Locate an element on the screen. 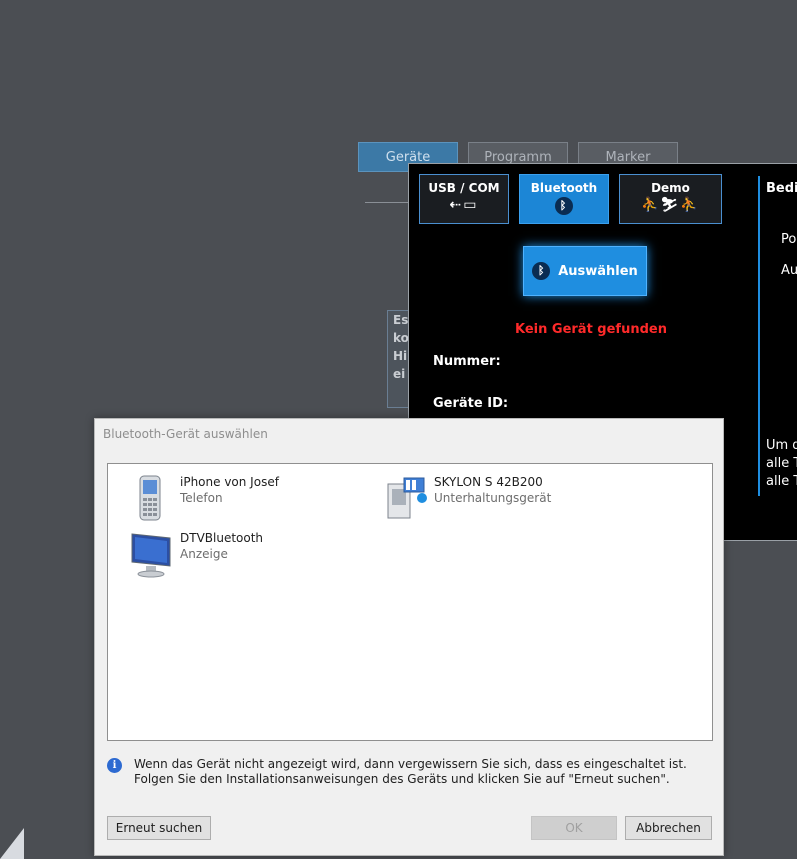 This screenshot has height=859, width=797. device-type: Telefon is located at coordinates (201, 498).